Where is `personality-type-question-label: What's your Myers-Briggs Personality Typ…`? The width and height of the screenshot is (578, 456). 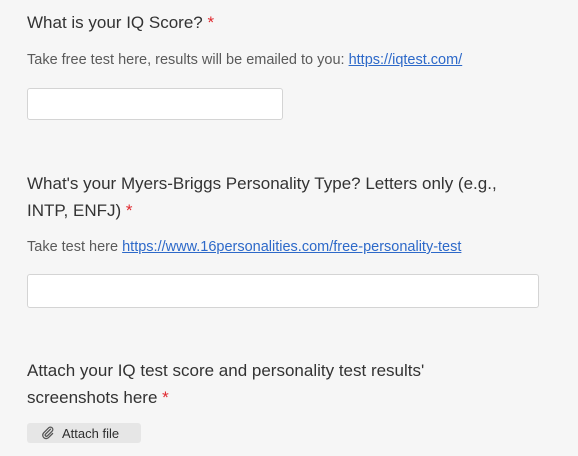
personality-type-question-label: What's your Myers-Briggs Personality Typ… is located at coordinates (262, 197).